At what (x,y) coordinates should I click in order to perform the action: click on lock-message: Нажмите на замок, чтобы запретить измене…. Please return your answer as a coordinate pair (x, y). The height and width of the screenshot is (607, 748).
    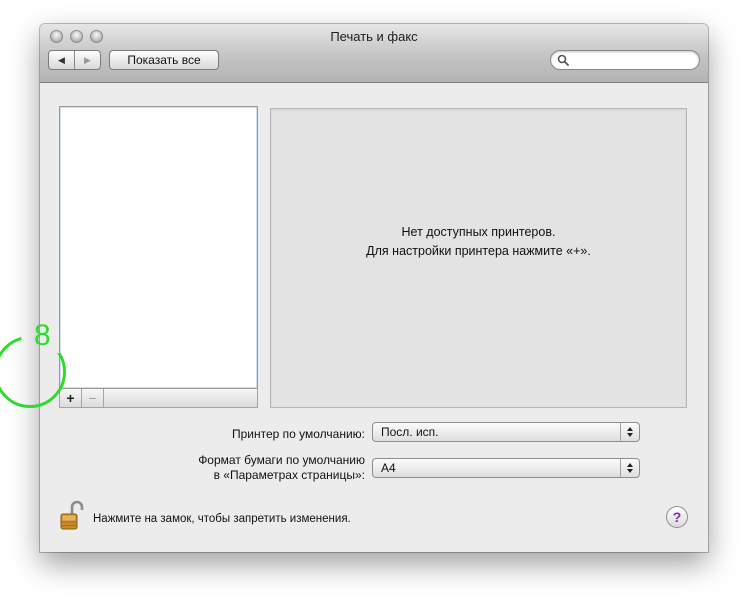
    Looking at the image, I should click on (222, 519).